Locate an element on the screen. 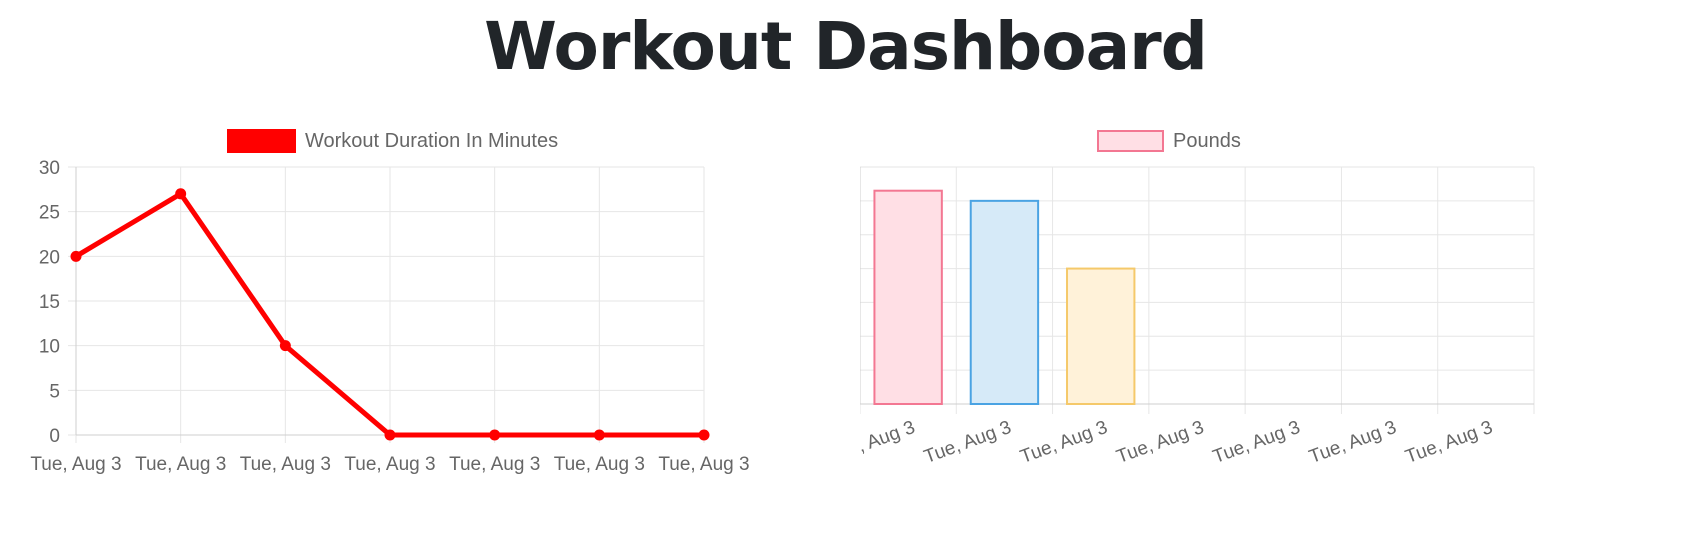 Image resolution: width=1691 pixels, height=551 pixels. y-tick-label: 0 is located at coordinates (54, 436).